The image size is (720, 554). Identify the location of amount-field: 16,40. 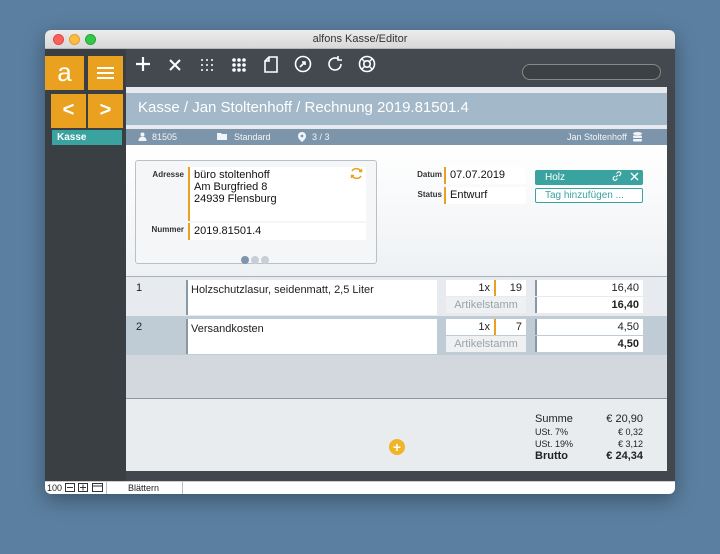
(589, 288).